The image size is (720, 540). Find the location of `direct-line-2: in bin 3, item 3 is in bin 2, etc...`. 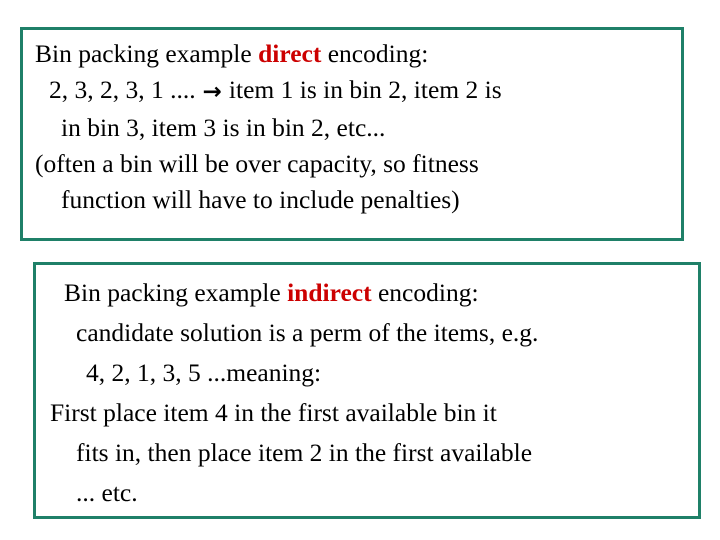

direct-line-2: in bin 3, item 3 is in bin 2, etc... is located at coordinates (223, 127).